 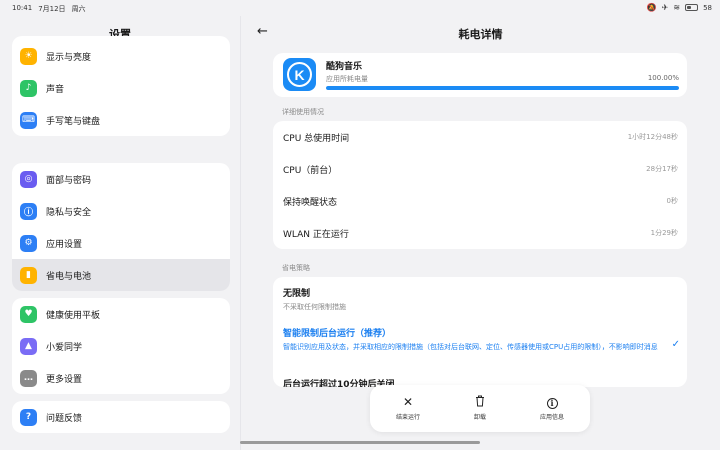 What do you see at coordinates (28, 417) in the screenshot?
I see `feedback-icon: ?` at bounding box center [28, 417].